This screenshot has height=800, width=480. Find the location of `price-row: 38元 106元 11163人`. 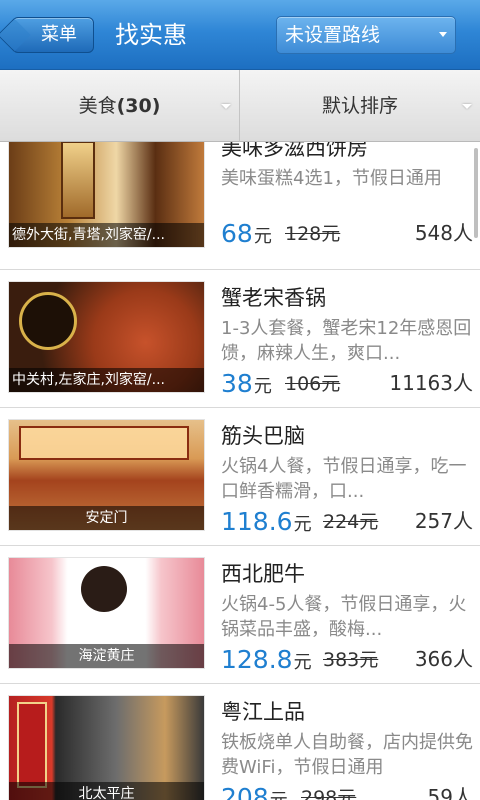

price-row: 38元 106元 11163人 is located at coordinates (347, 383).